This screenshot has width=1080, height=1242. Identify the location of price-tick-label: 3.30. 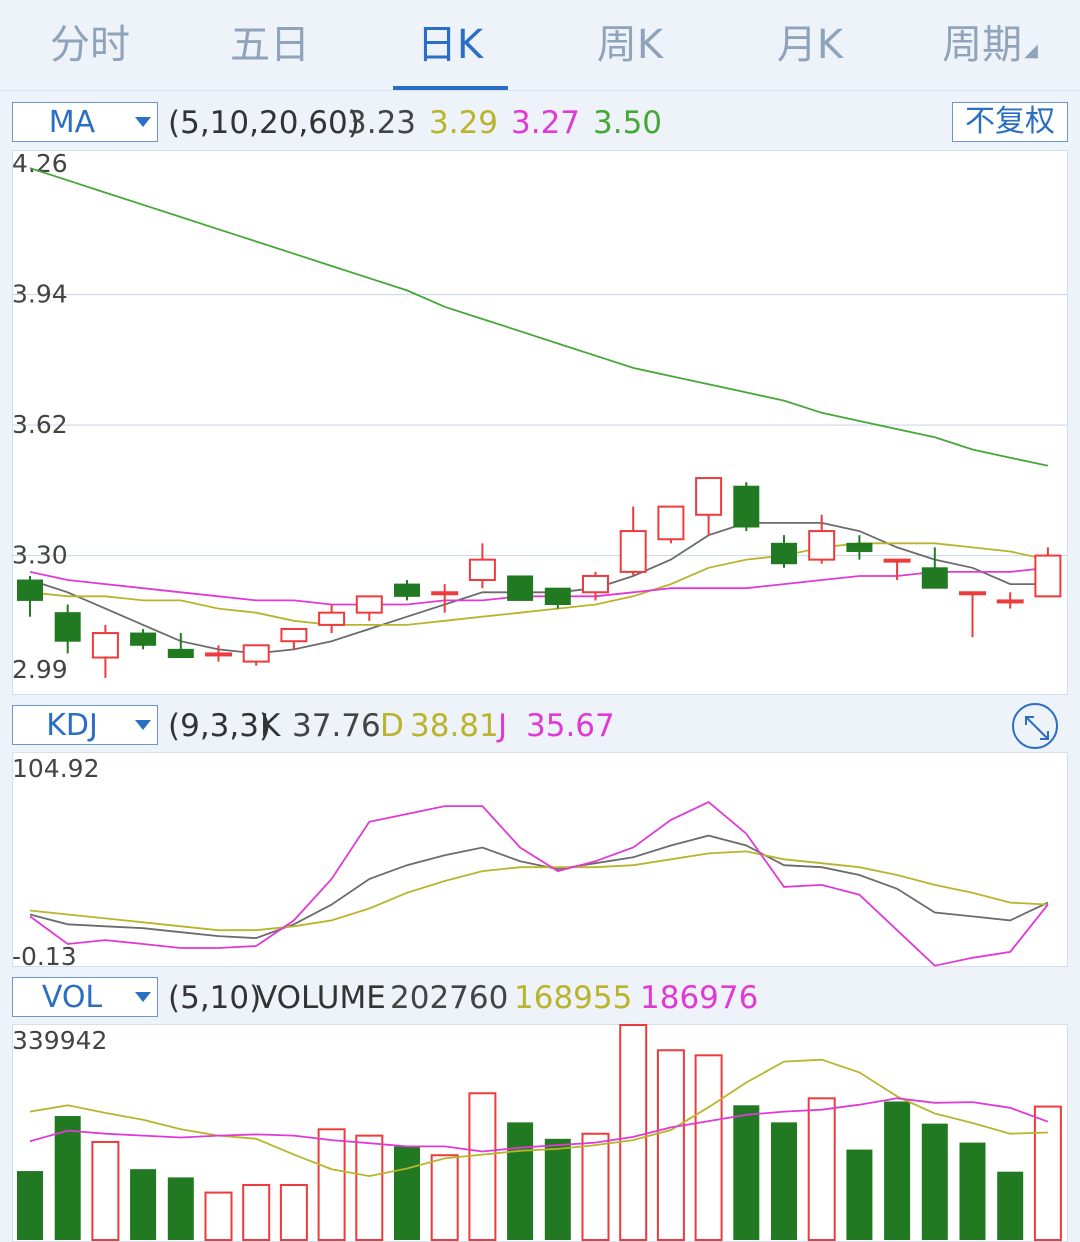
(40, 555).